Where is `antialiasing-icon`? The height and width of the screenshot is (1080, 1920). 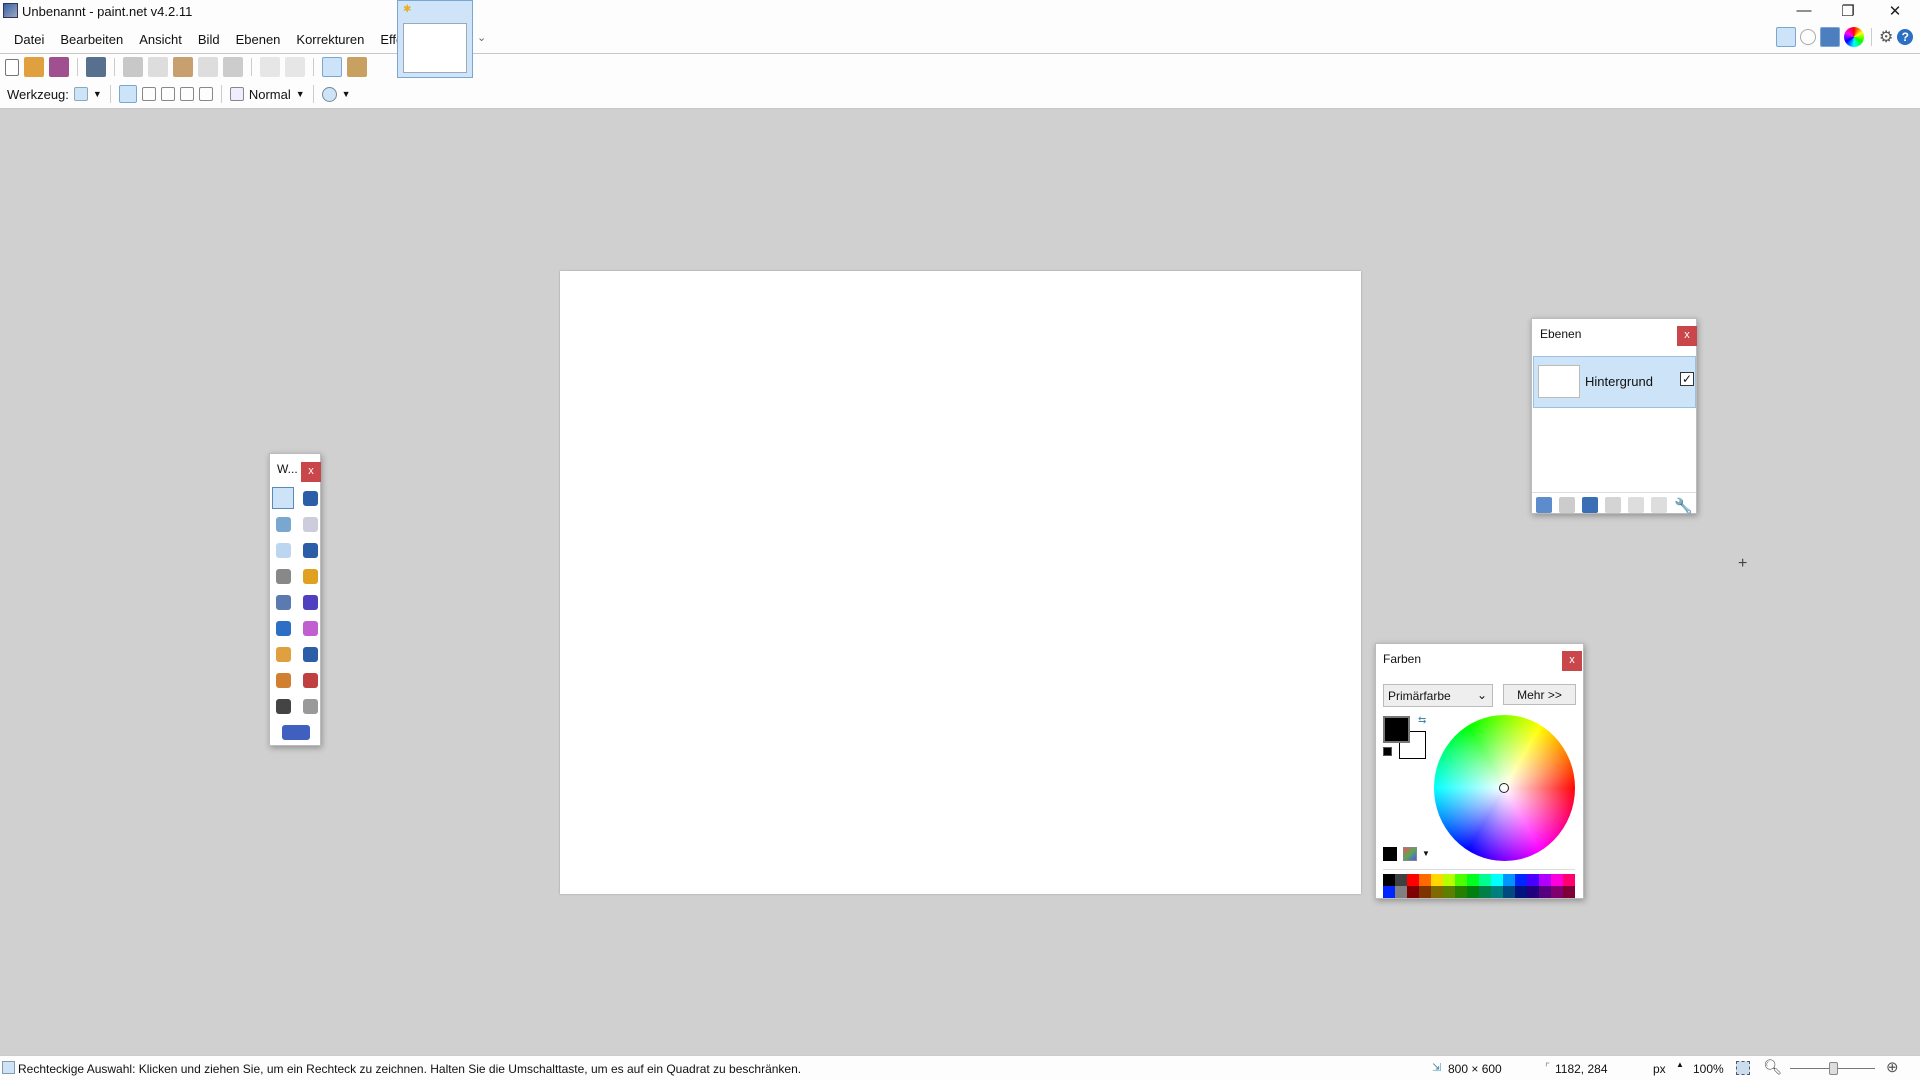 antialiasing-icon is located at coordinates (329, 94).